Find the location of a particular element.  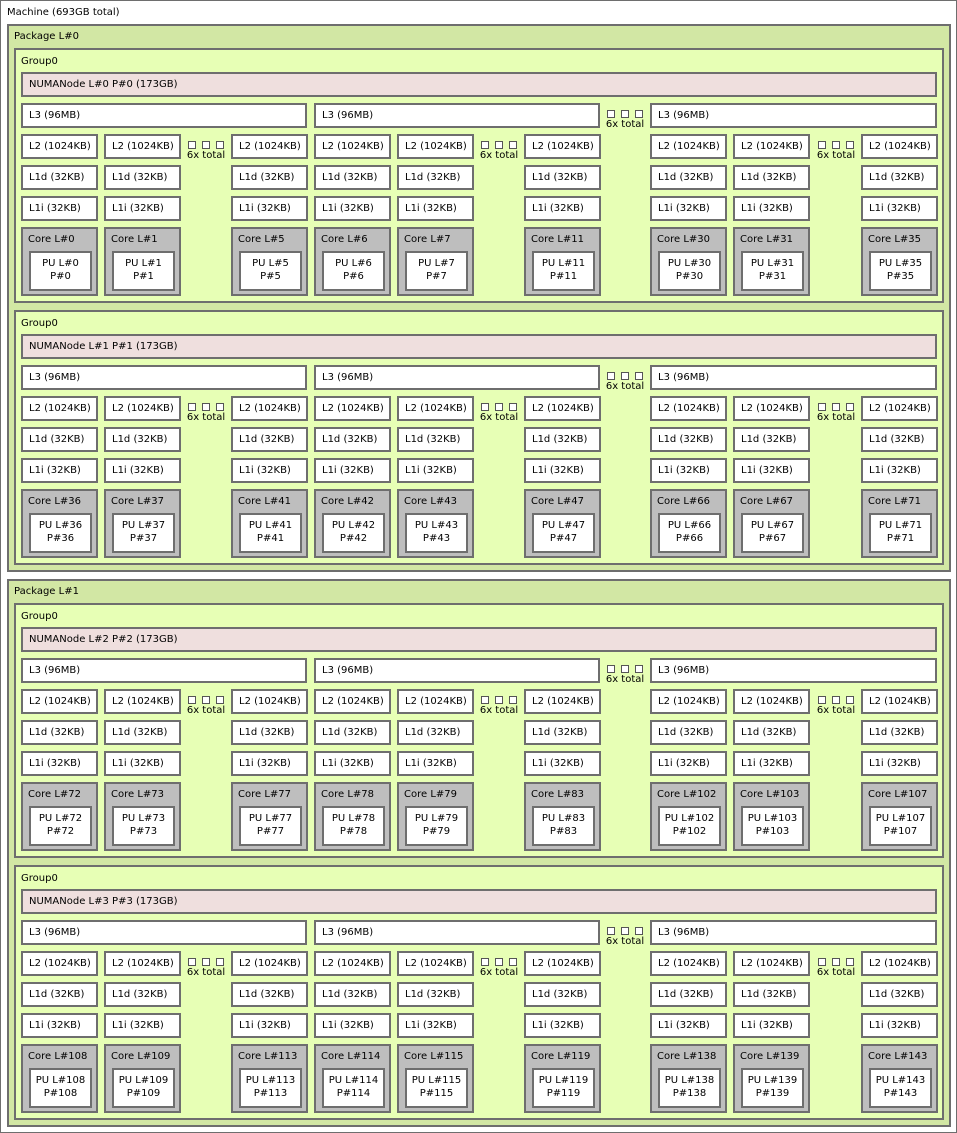

core-box: Core L#139 PU L#139 P#139 is located at coordinates (771, 1078).